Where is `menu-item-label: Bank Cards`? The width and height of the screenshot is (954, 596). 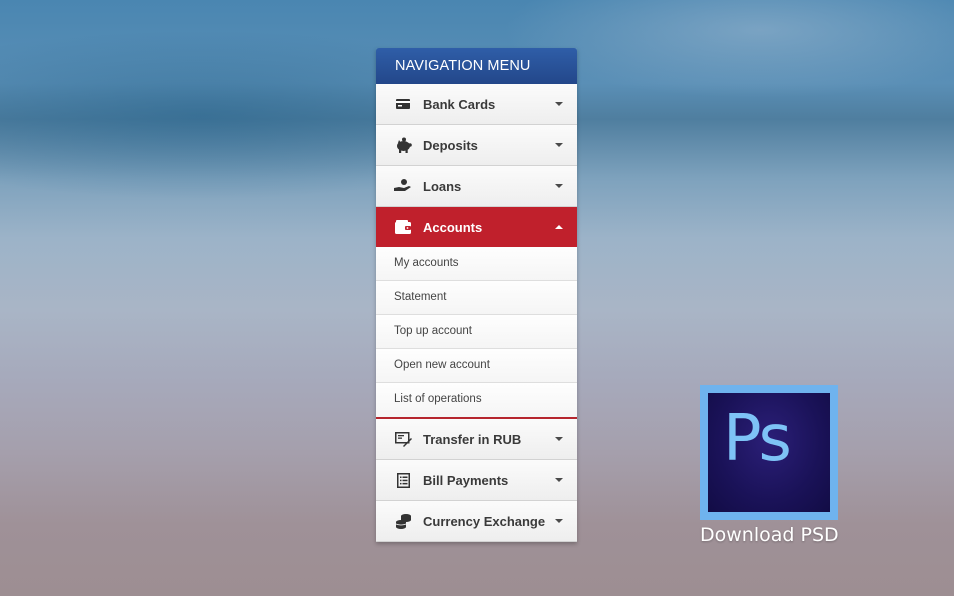
menu-item-label: Bank Cards is located at coordinates (459, 104).